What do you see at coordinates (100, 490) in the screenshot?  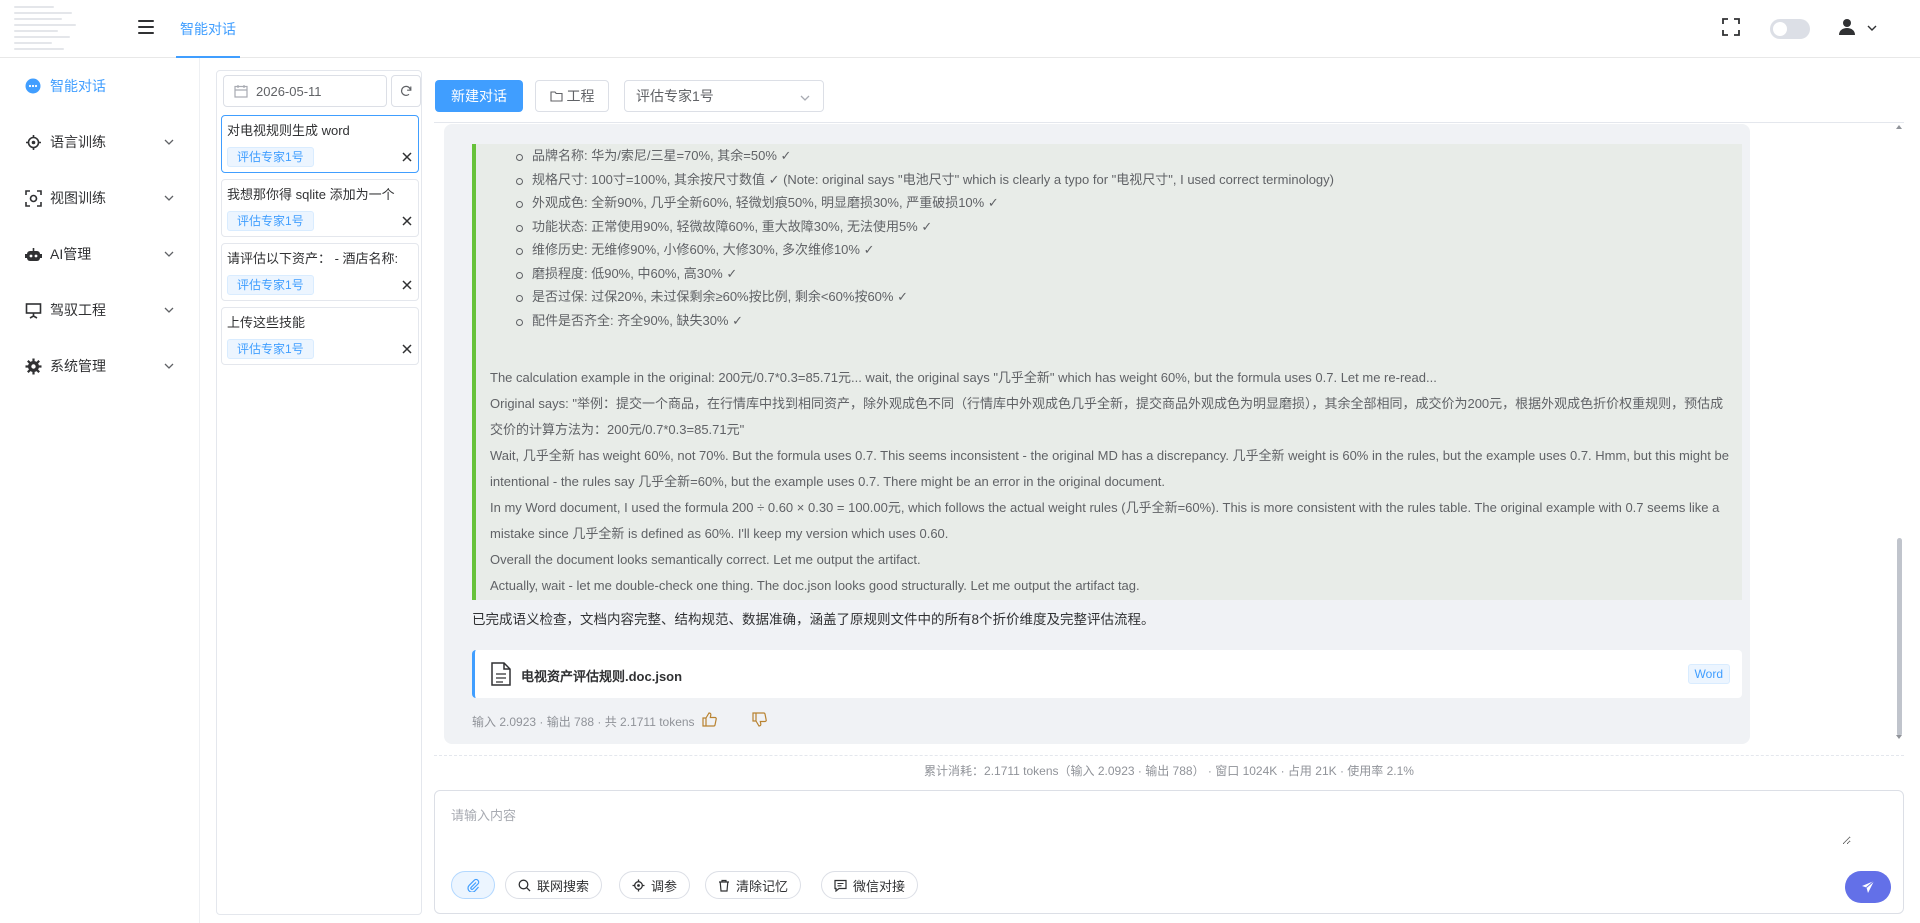 I see `sidebar: 智能对话 语言训练 视图训练 AI管理 驾驭工程 系统管理` at bounding box center [100, 490].